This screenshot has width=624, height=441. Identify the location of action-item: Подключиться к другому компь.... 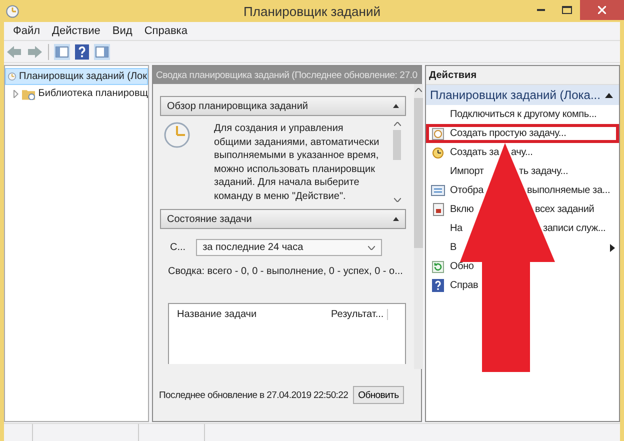
(513, 114).